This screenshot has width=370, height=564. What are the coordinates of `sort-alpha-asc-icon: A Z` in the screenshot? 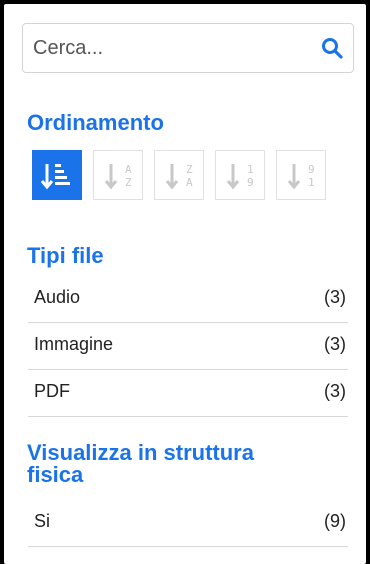 It's located at (118, 176).